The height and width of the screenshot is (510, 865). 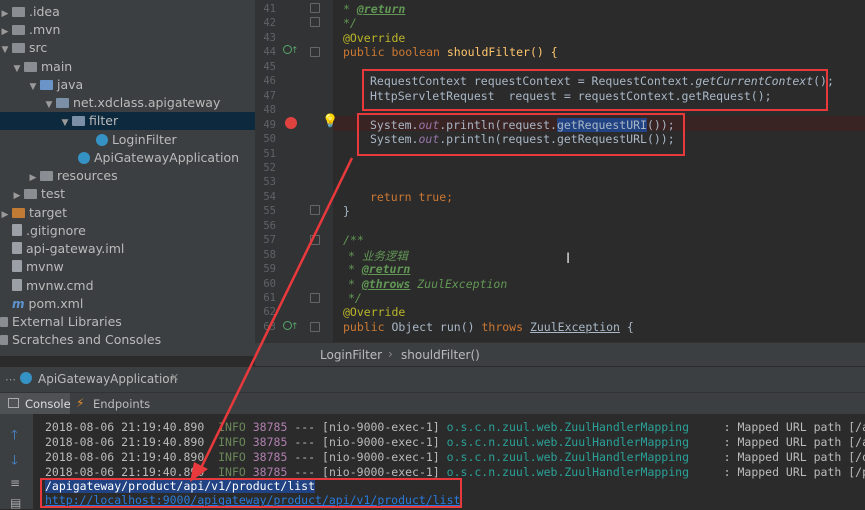 I want to click on annotation-arrow, so click(x=272, y=319).